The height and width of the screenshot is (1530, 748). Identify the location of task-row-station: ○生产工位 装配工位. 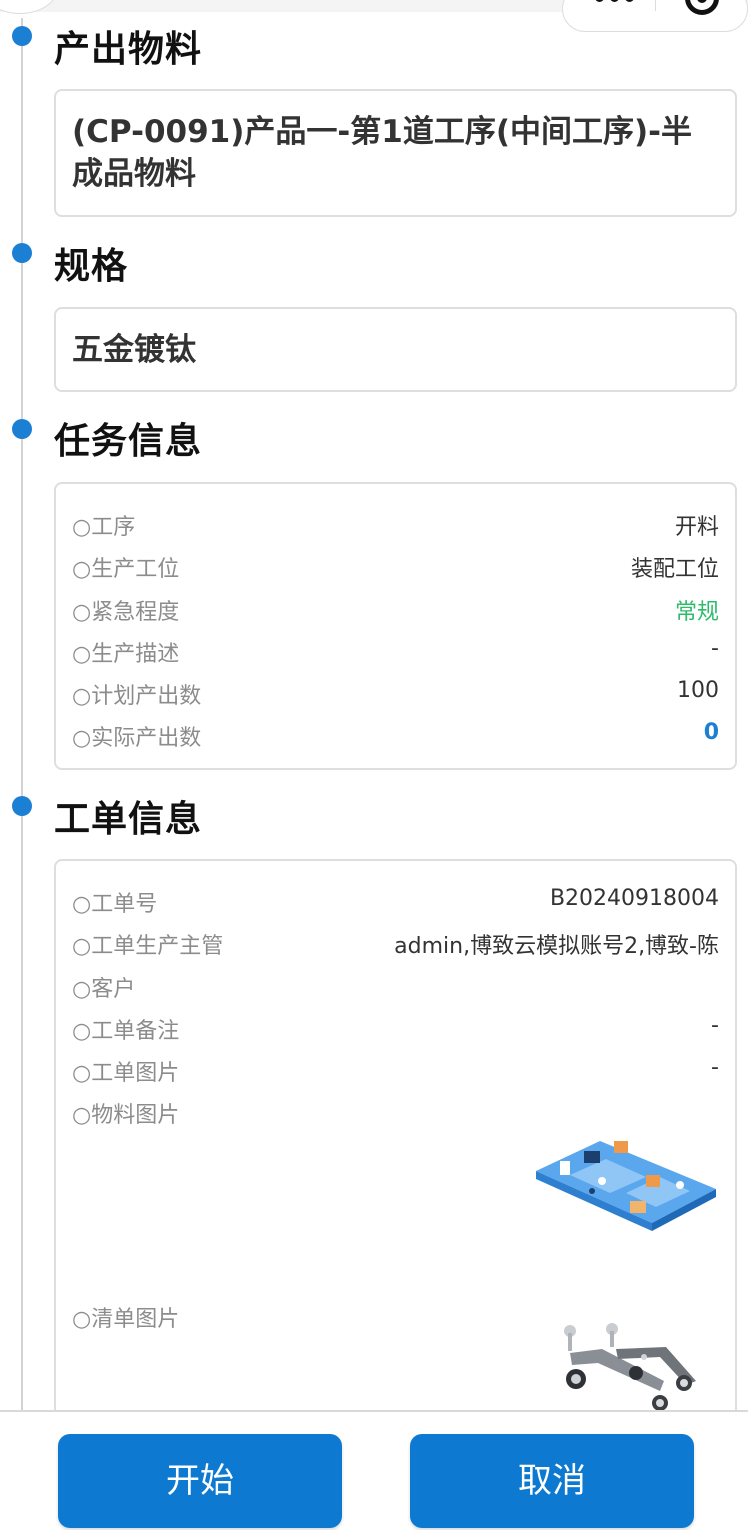
(395, 566).